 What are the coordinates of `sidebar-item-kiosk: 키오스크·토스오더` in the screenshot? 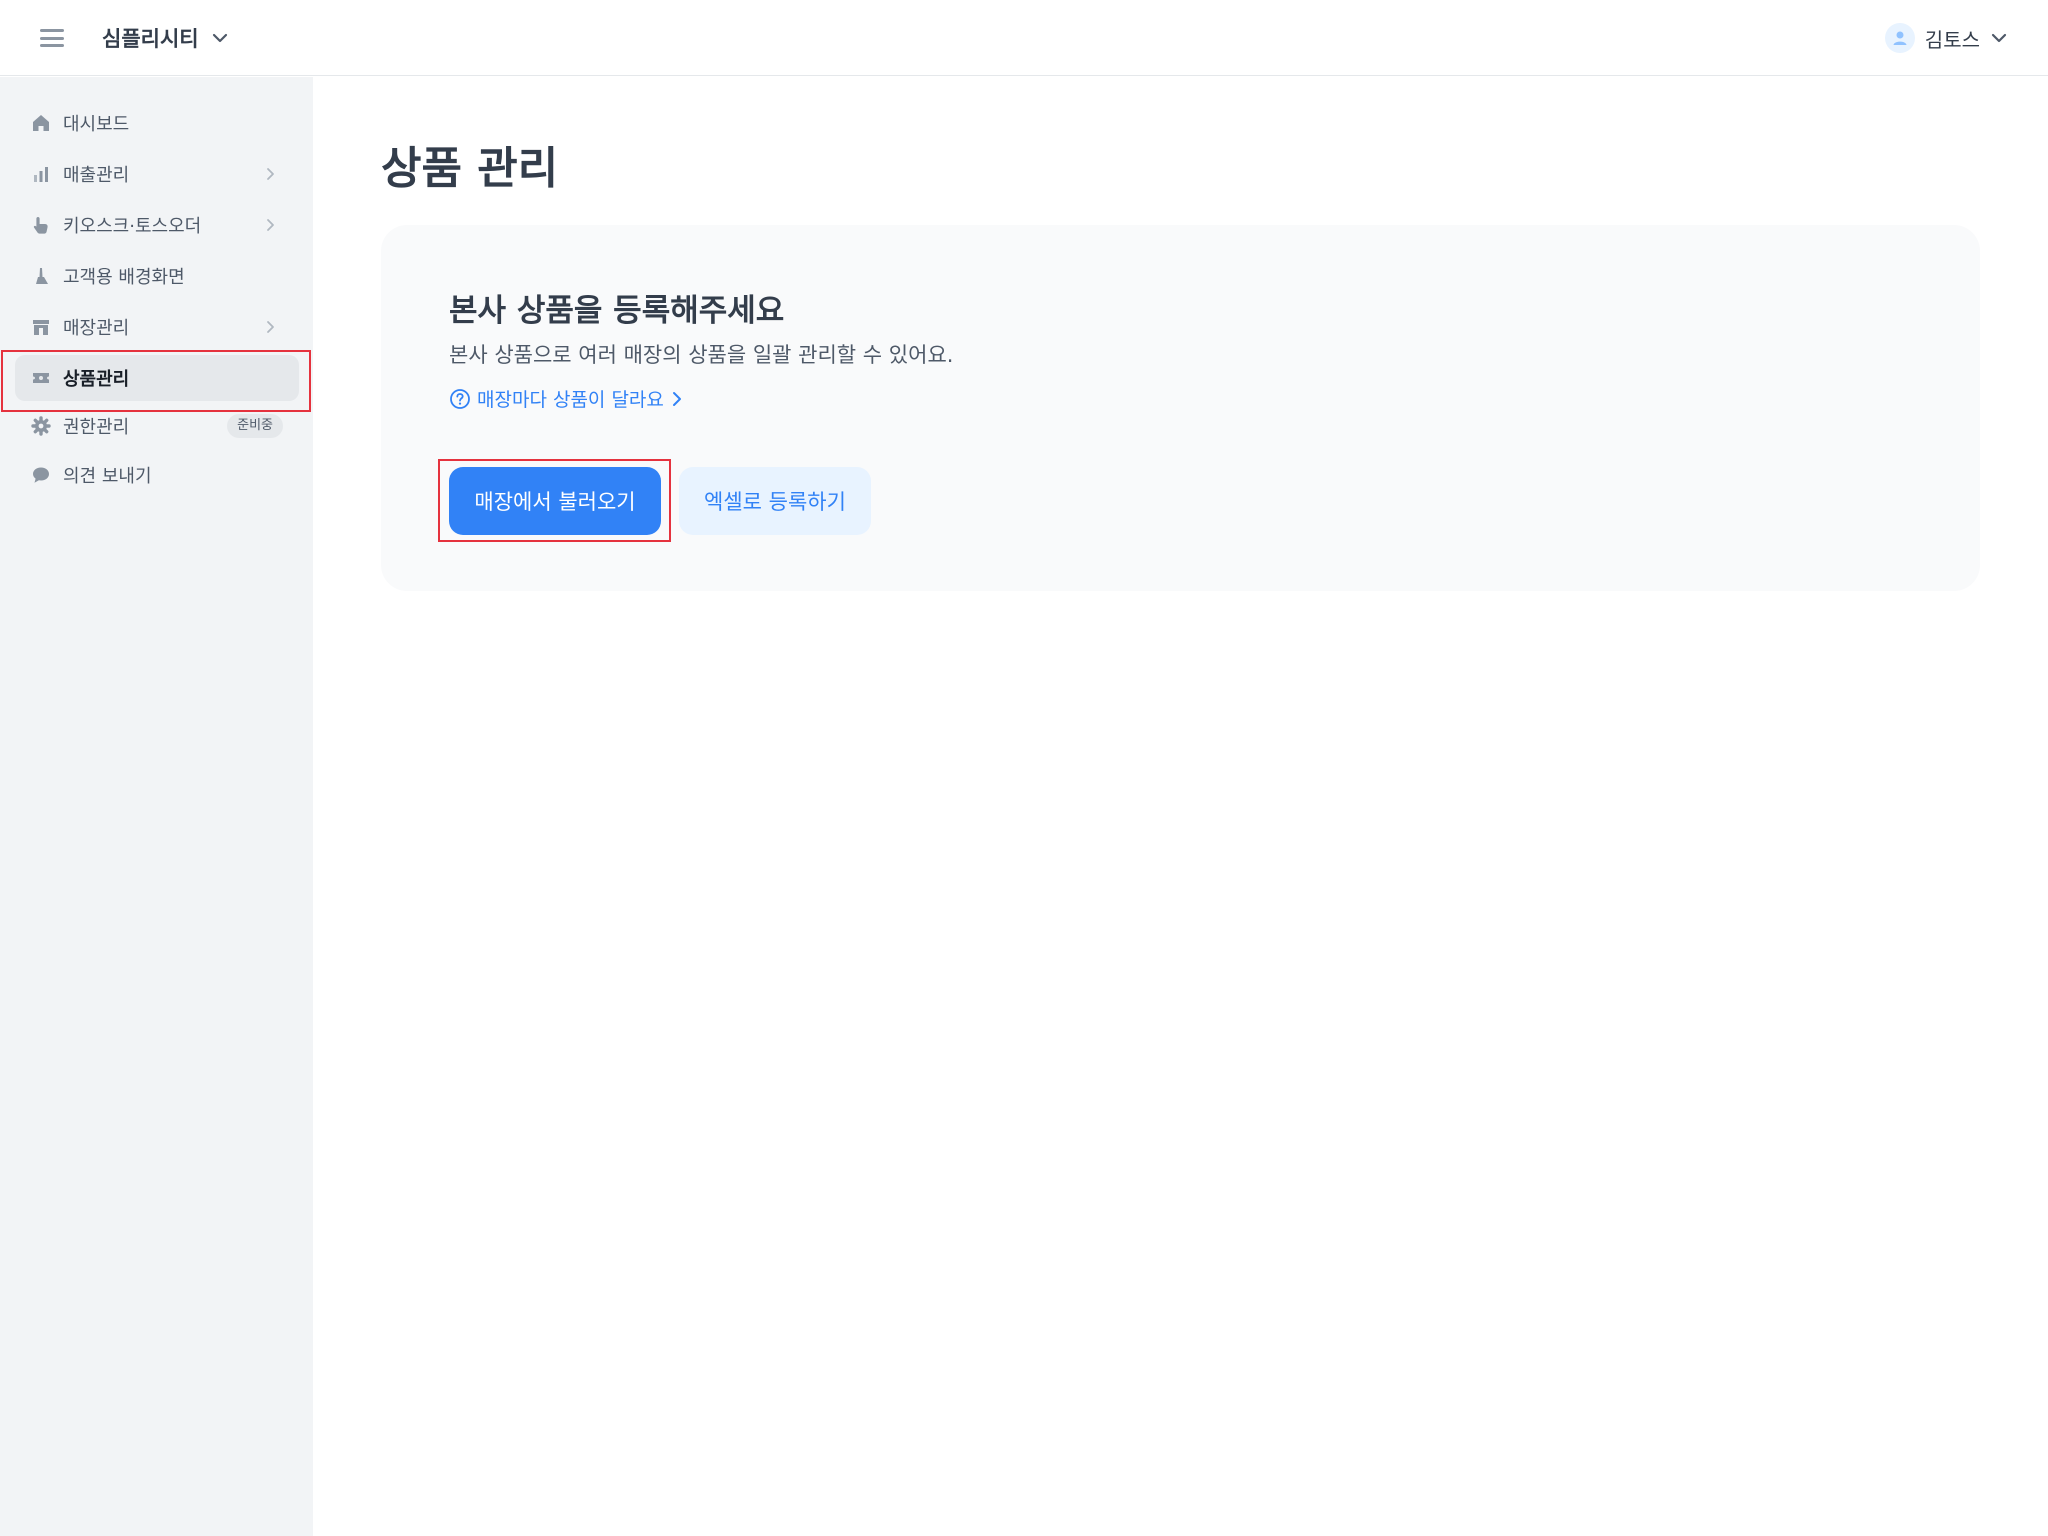 It's located at (157, 225).